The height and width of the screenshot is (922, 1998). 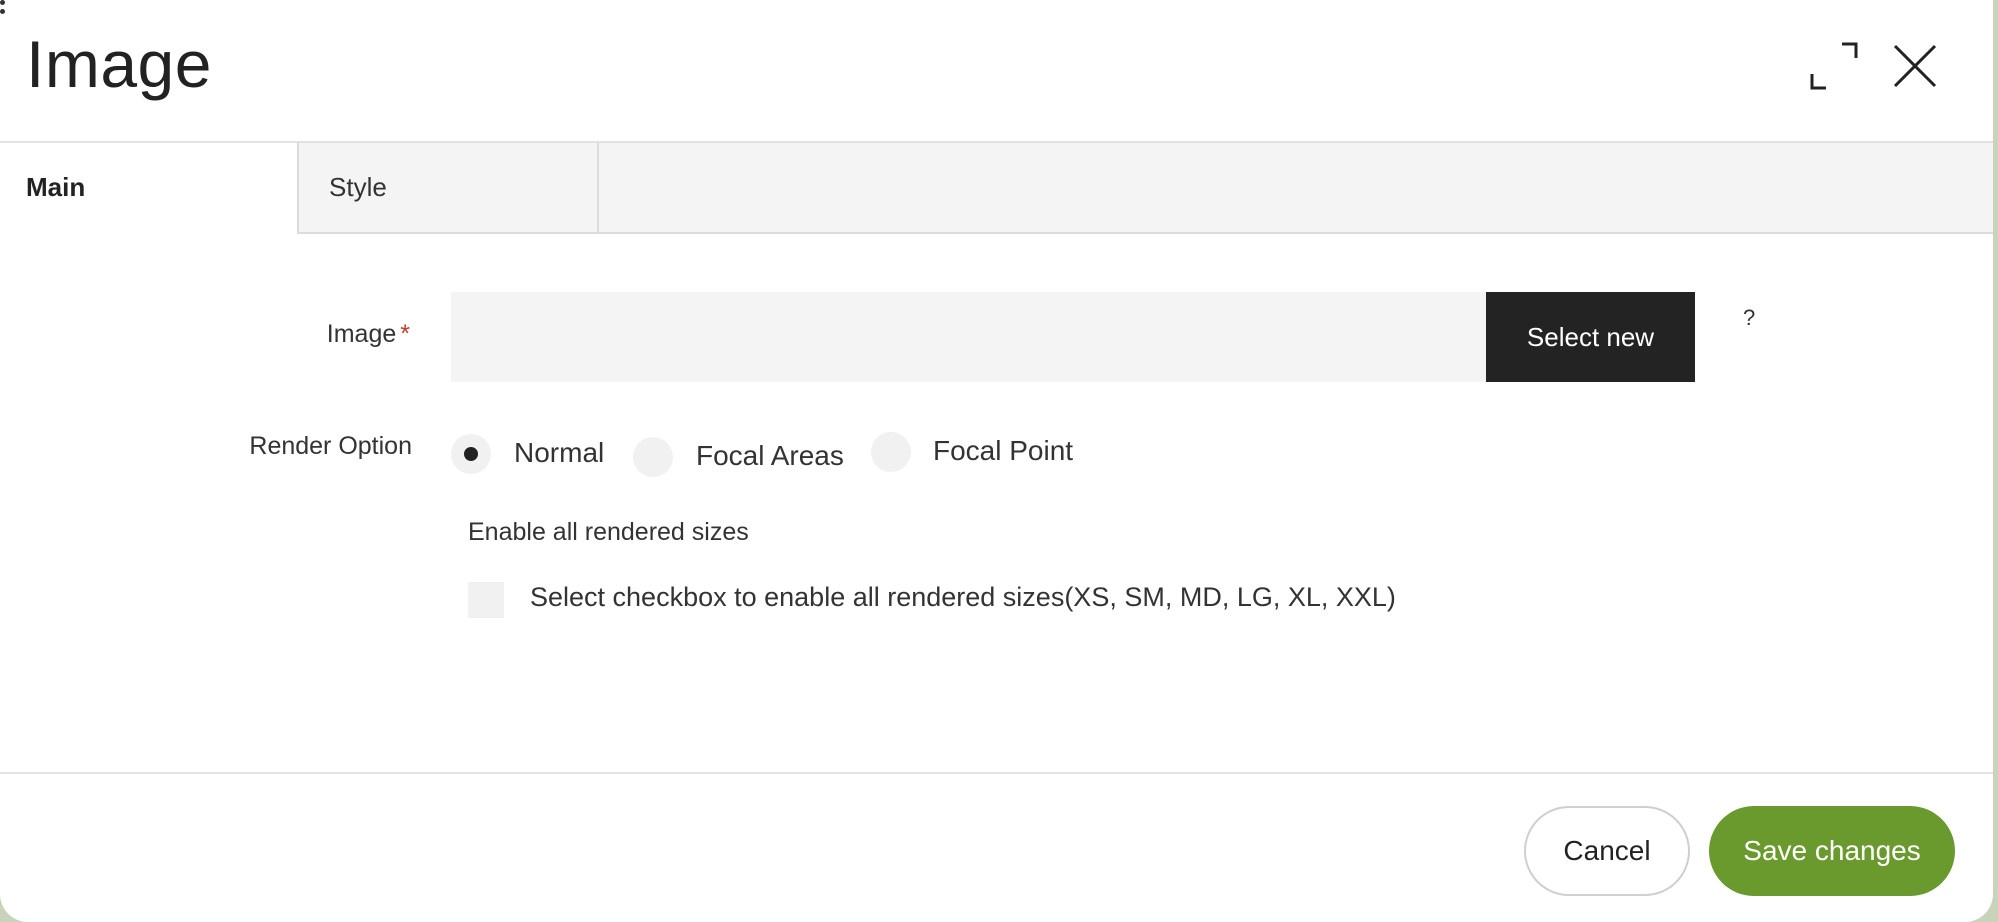 I want to click on image-label-text: Image, so click(x=361, y=334).